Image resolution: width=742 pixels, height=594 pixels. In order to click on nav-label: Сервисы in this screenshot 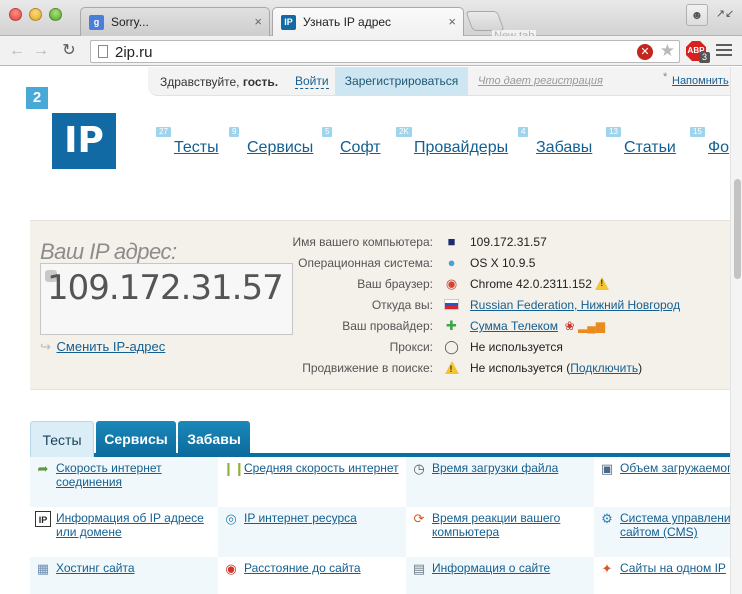, I will do `click(280, 148)`.